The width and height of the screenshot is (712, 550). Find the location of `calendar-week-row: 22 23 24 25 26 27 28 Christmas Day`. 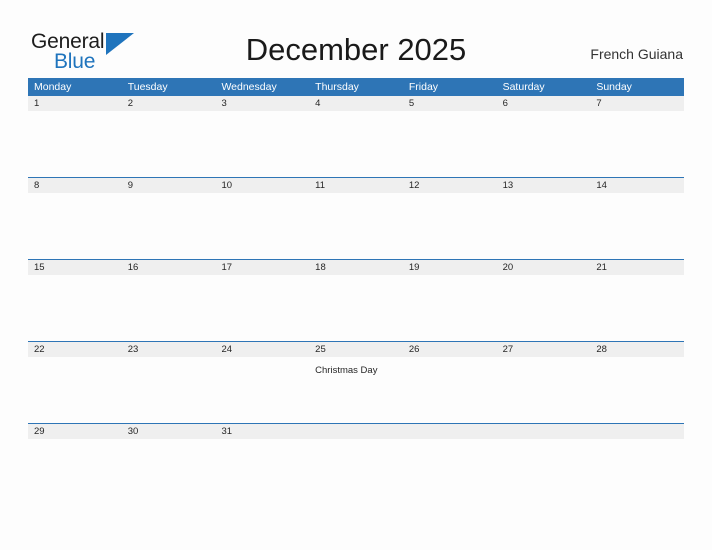

calendar-week-row: 22 23 24 25 26 27 28 Christmas Day is located at coordinates (356, 382).